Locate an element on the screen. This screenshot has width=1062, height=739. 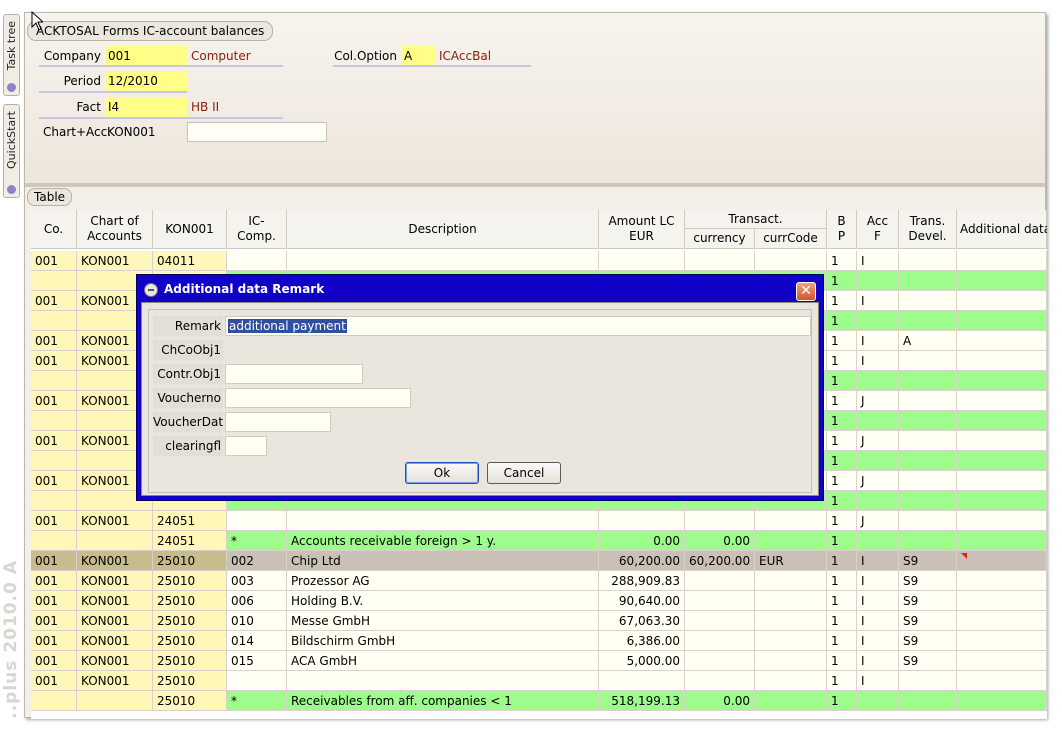
col-header-ic: IC-Comp. is located at coordinates (257, 229).